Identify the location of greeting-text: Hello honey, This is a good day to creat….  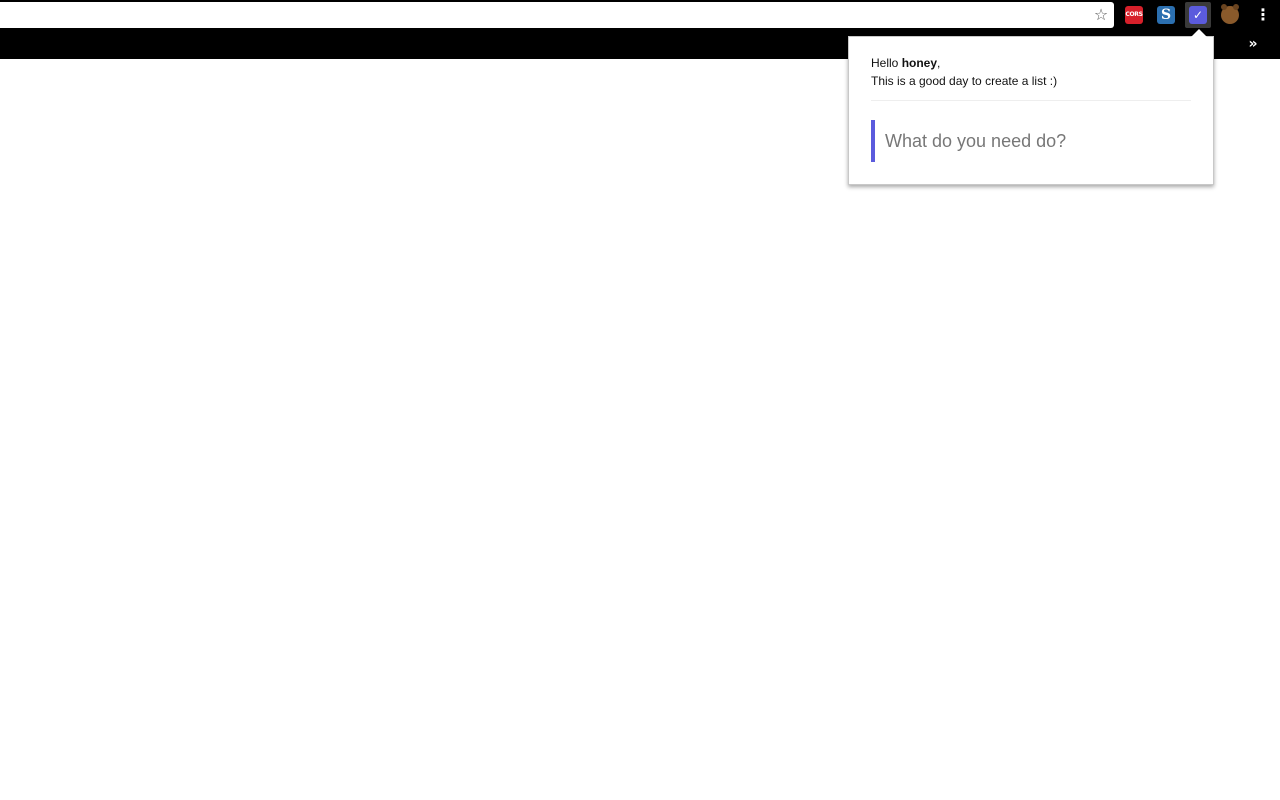
(964, 72).